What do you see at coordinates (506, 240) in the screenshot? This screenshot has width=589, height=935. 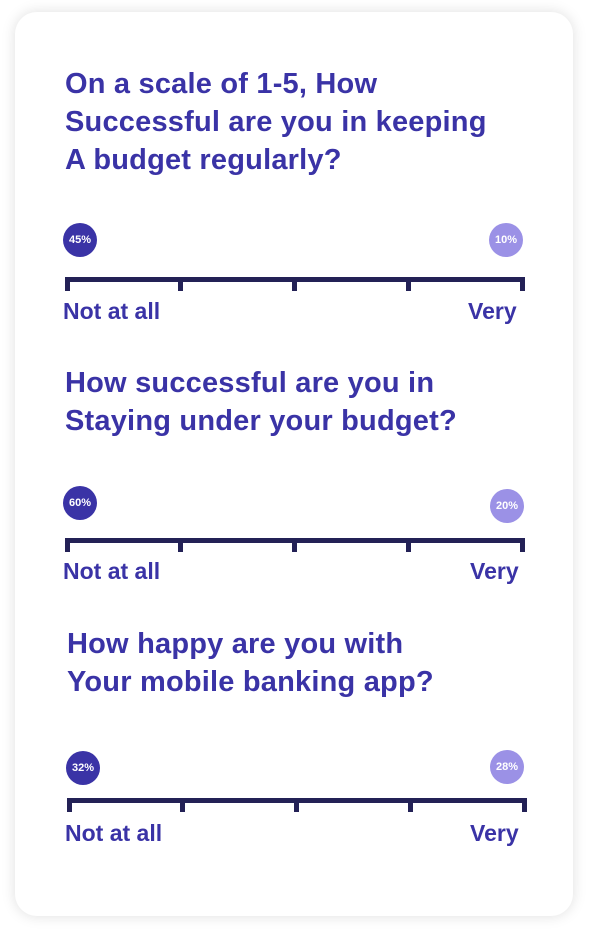 I see `question-1-very-percent: 10%` at bounding box center [506, 240].